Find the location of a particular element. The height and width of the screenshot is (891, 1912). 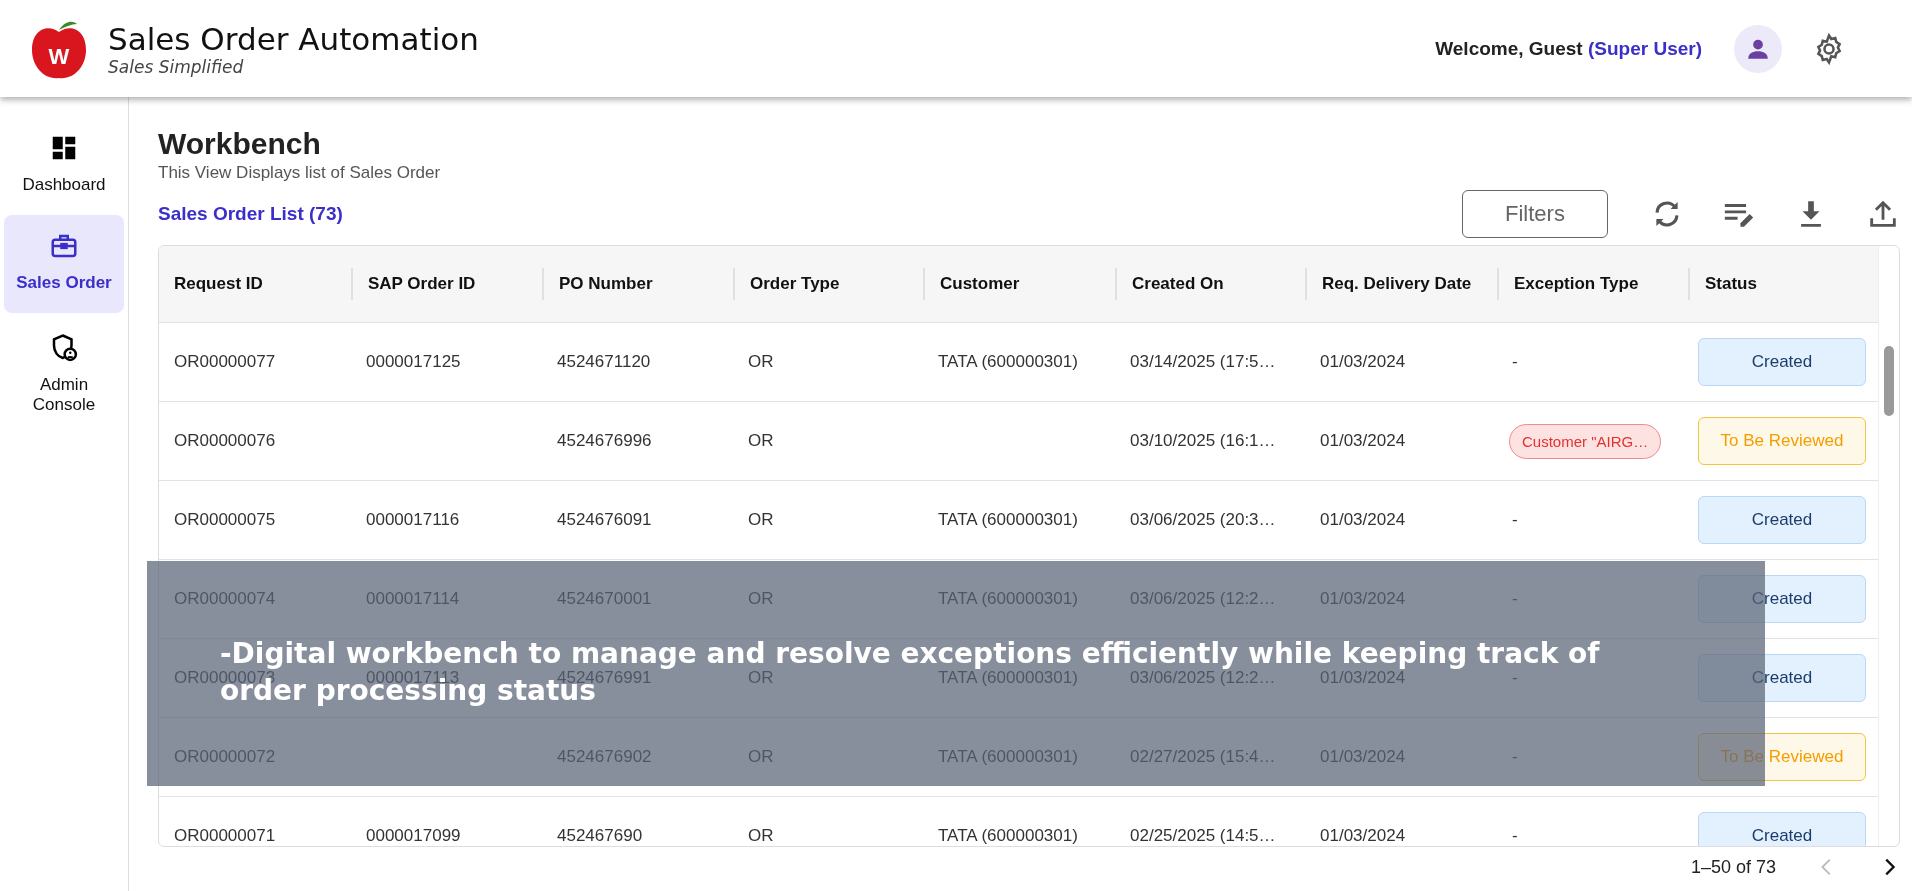

table-cell: 4524676996 is located at coordinates (604, 440).